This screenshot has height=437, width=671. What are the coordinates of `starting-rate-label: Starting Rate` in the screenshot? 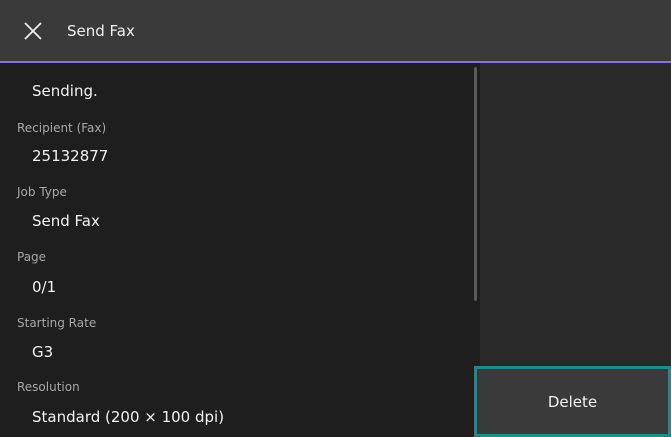 It's located at (57, 323).